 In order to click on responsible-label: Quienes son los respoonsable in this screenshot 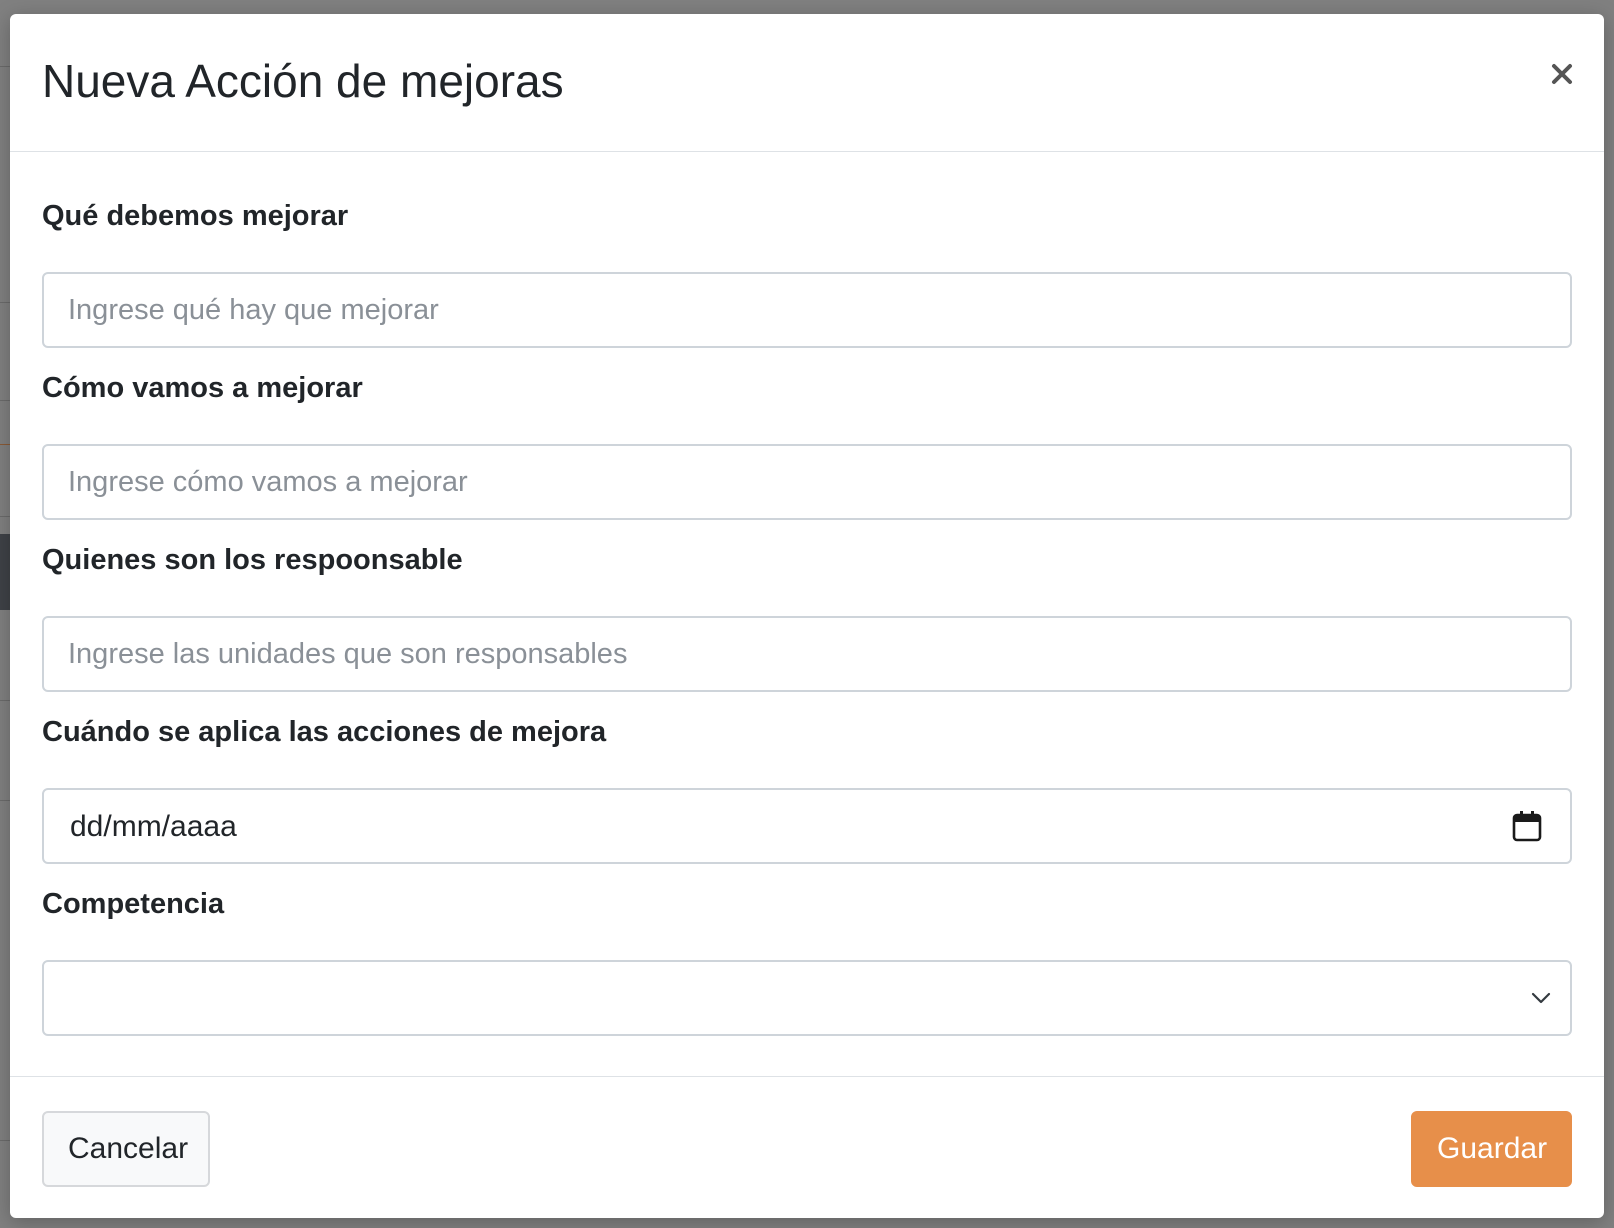, I will do `click(252, 560)`.